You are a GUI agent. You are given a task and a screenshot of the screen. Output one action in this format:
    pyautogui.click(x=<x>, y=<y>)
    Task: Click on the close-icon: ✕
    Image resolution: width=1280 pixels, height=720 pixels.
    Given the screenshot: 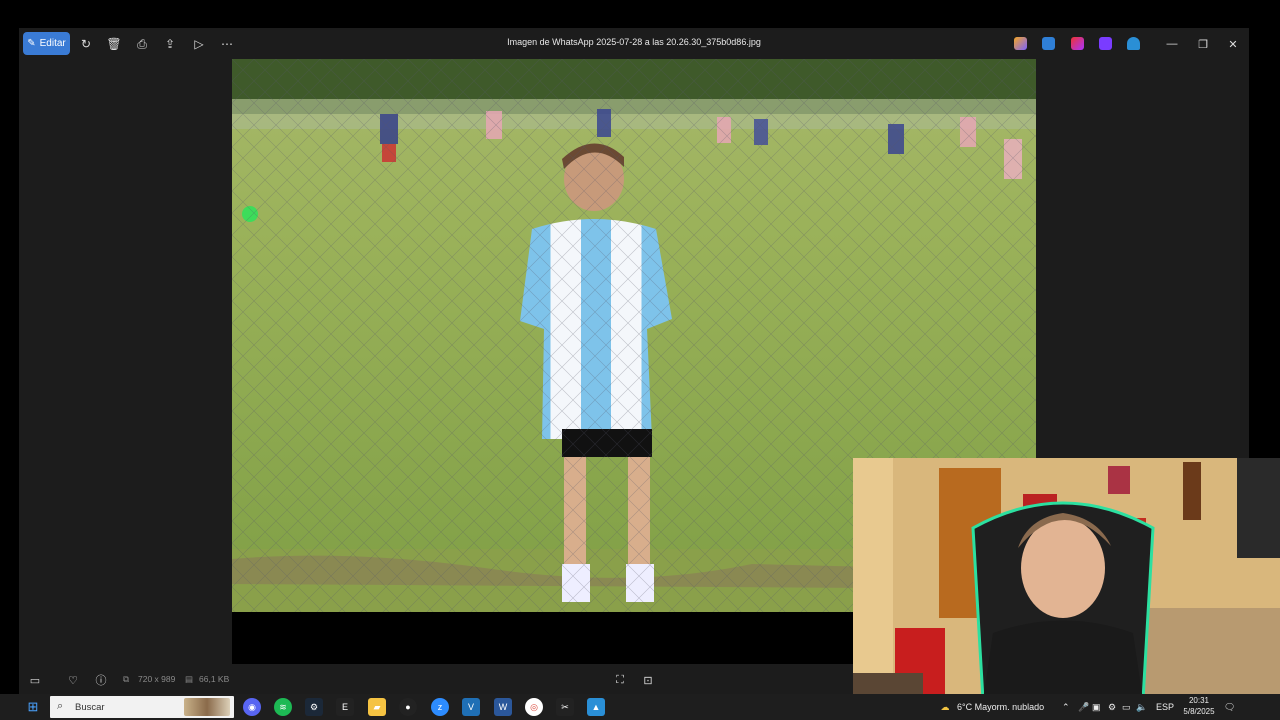 What is the action you would take?
    pyautogui.click(x=1233, y=44)
    